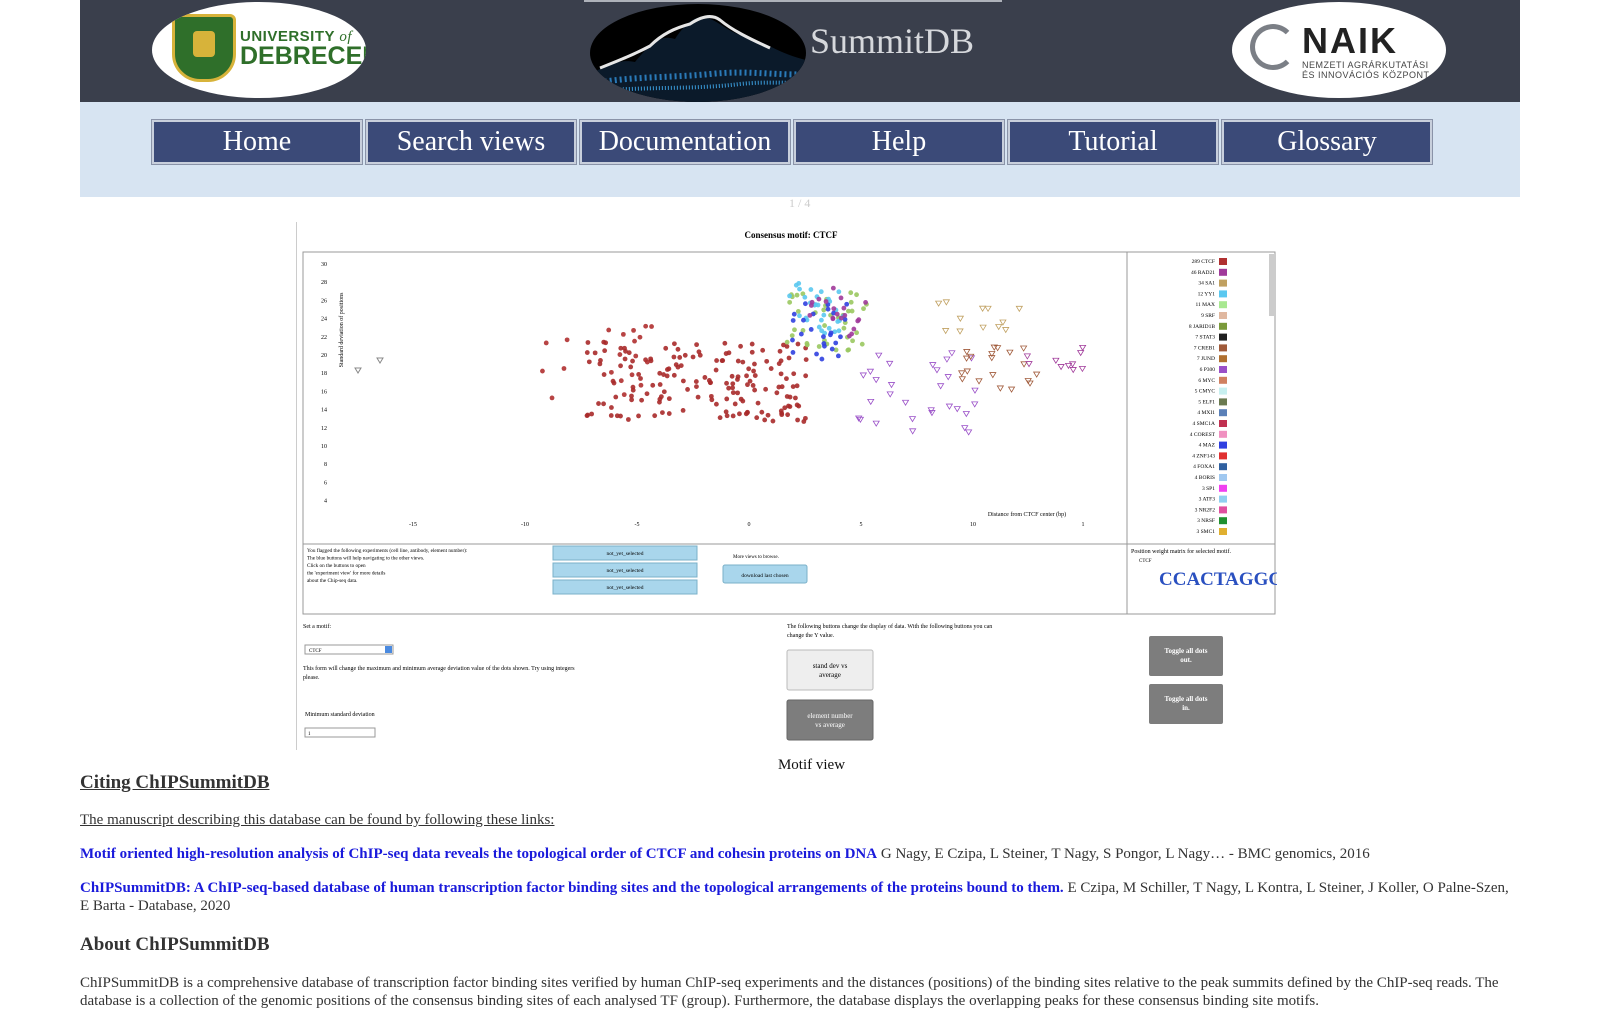 Image resolution: width=1600 pixels, height=1010 pixels. Describe the element at coordinates (1202, 327) in the screenshot. I see `legend-label: 8 JARID1B` at that location.